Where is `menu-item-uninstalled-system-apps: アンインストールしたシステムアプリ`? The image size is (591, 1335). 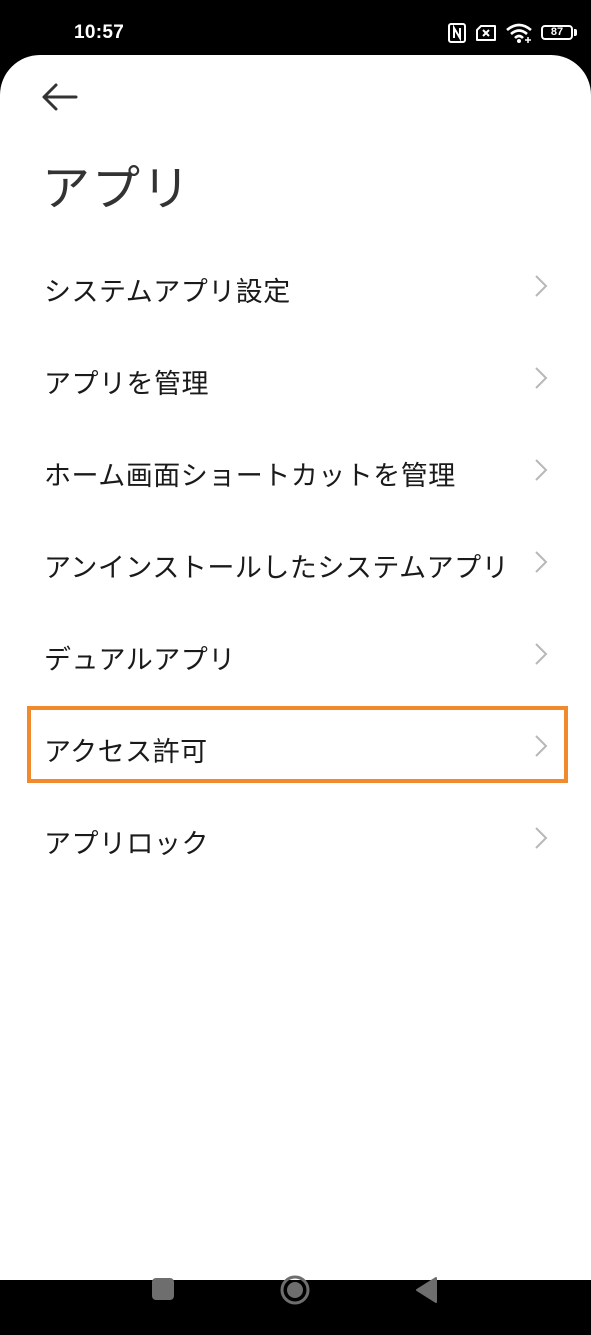
menu-item-uninstalled-system-apps: アンインストールしたシステムアプリ is located at coordinates (295, 562).